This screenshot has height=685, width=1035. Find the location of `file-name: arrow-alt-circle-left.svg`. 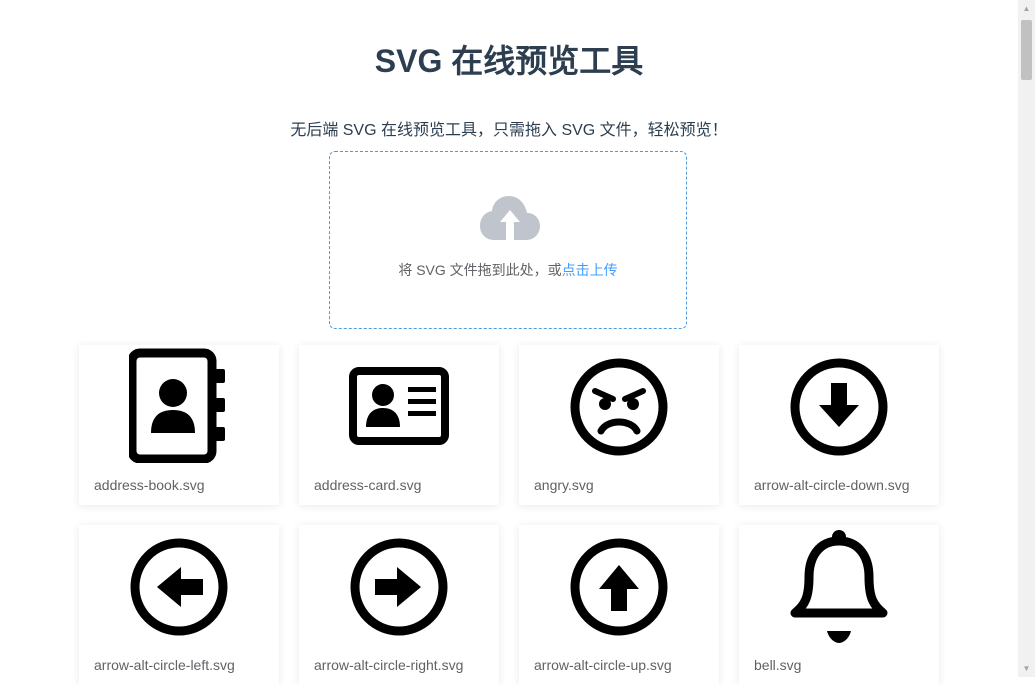

file-name: arrow-alt-circle-left.svg is located at coordinates (164, 665).